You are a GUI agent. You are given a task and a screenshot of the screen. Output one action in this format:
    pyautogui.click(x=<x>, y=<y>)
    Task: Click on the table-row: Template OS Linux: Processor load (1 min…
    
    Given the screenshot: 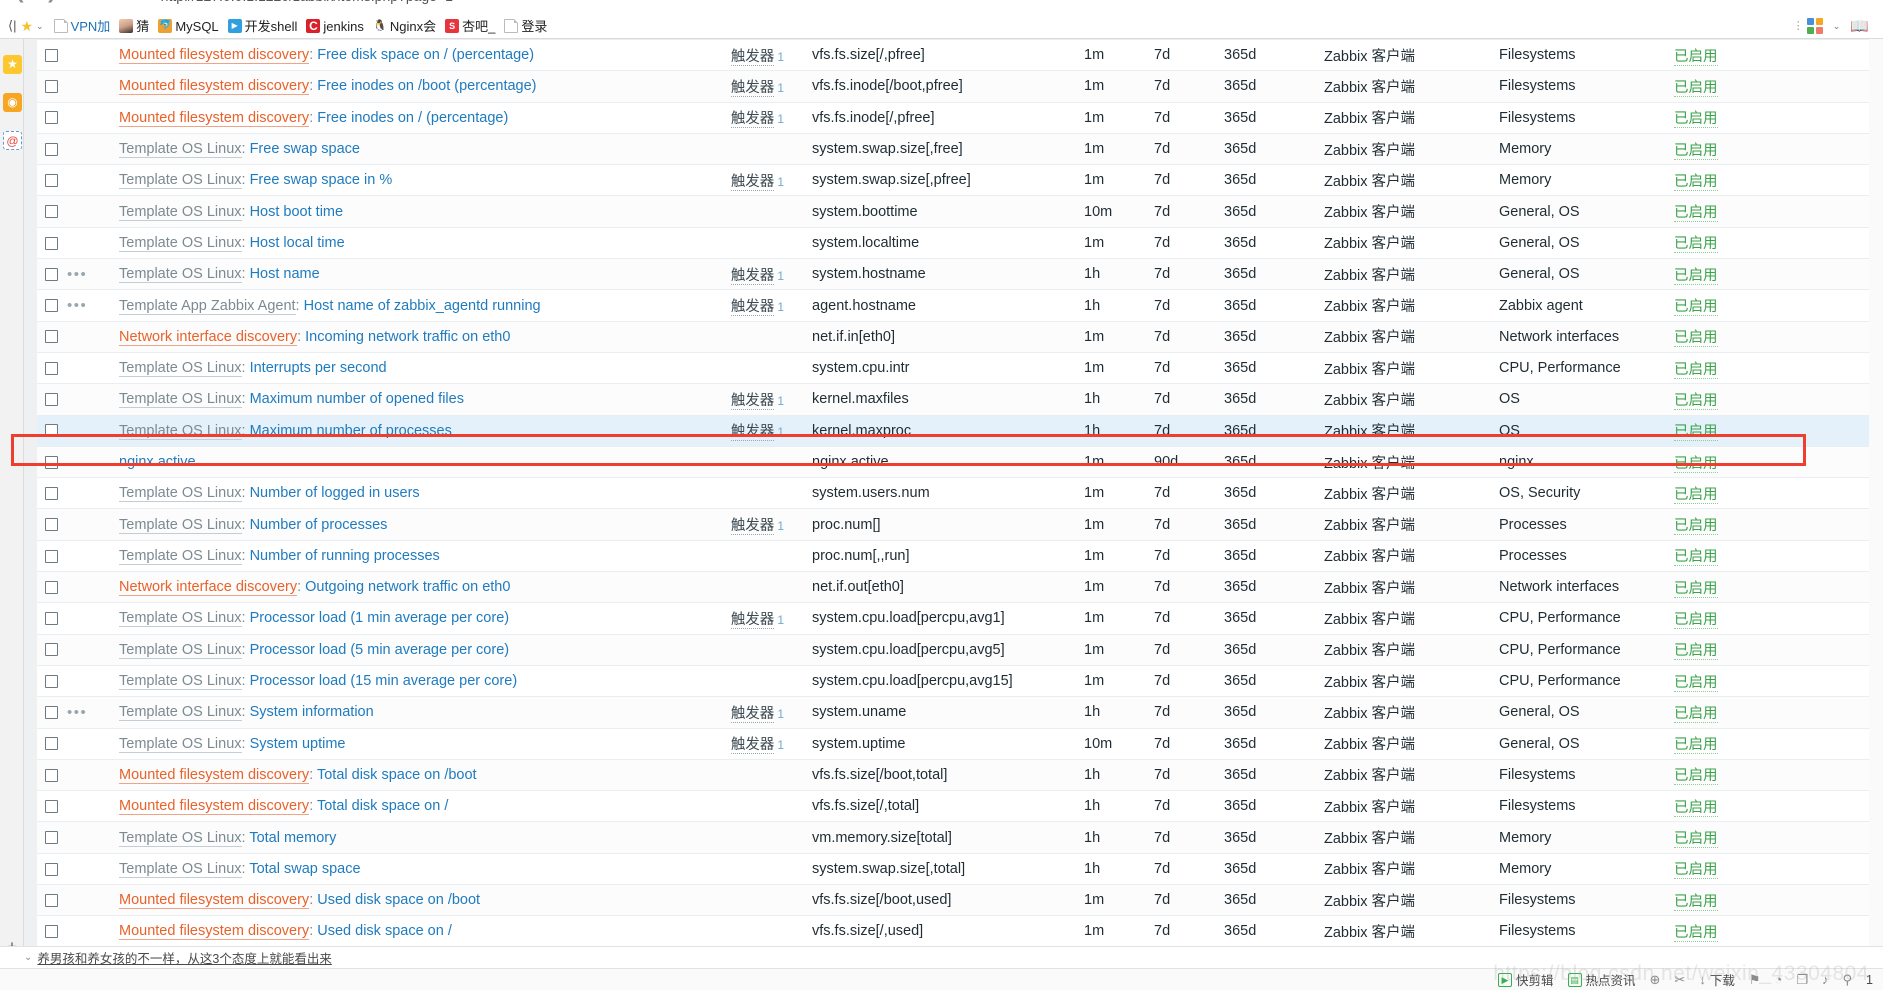 What is the action you would take?
    pyautogui.click(x=953, y=618)
    